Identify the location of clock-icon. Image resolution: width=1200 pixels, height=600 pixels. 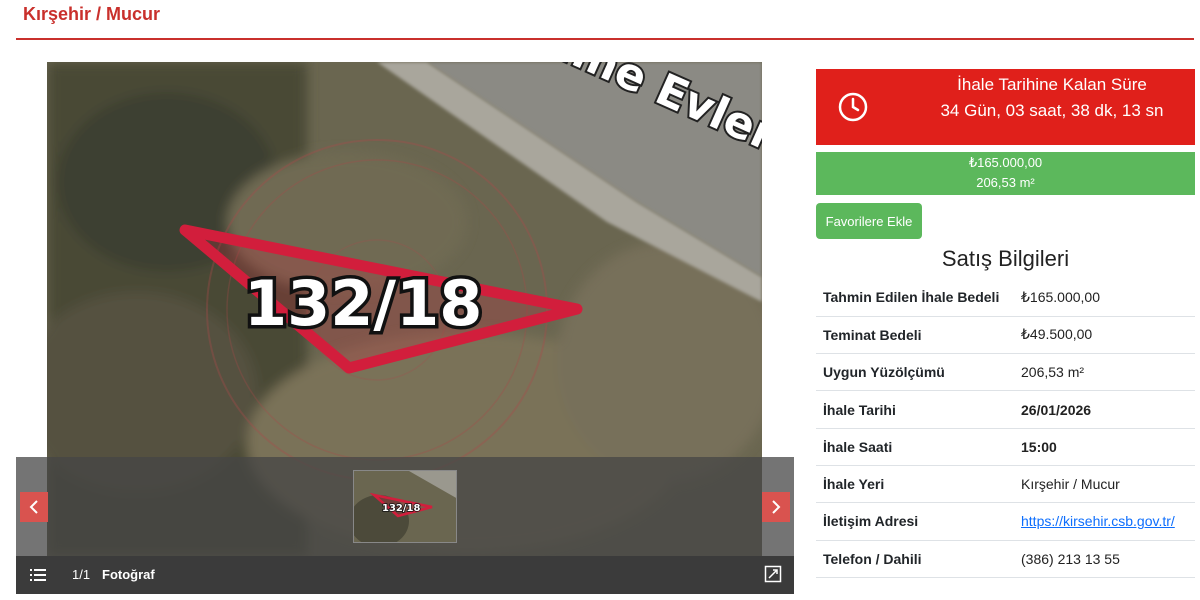
(853, 107).